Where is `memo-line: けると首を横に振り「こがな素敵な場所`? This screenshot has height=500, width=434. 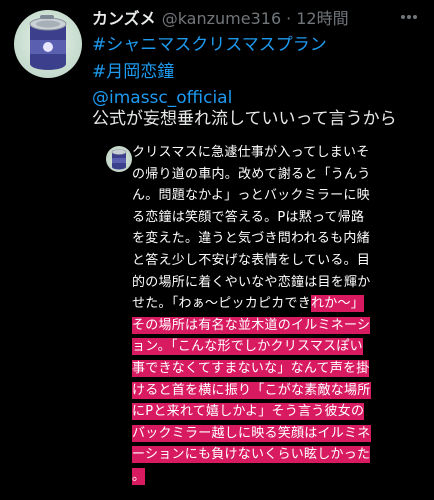 memo-line: けると首を横に振り「こがな素敵な場所 is located at coordinates (272, 391).